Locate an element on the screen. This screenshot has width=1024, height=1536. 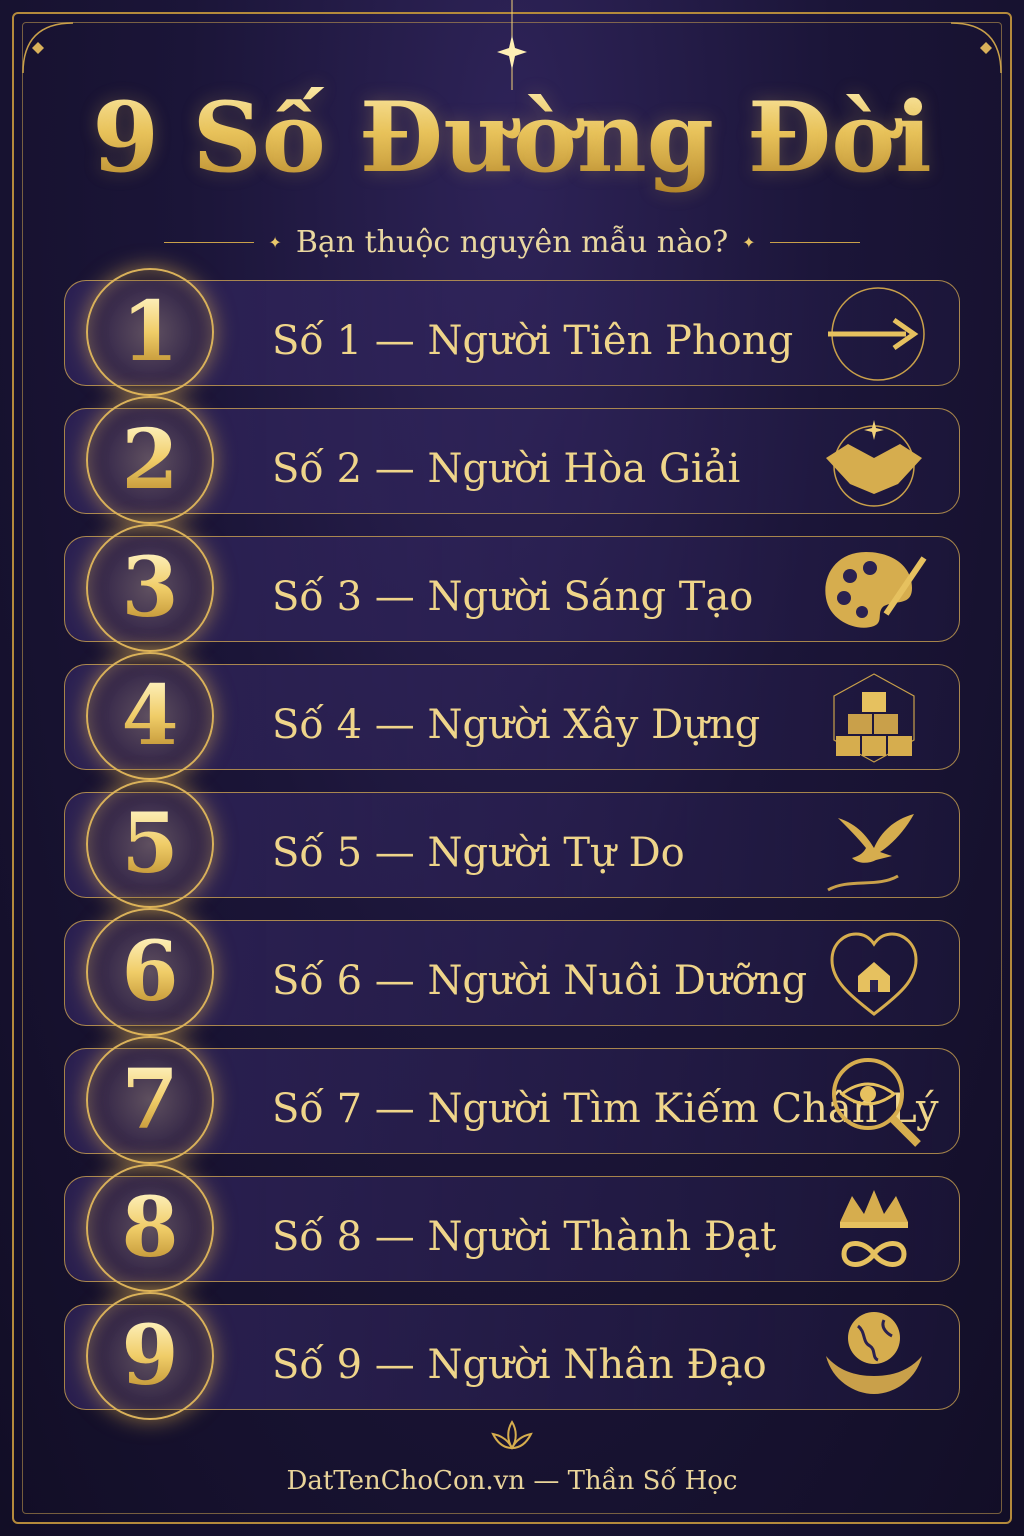
item-label: Số 9 — Người Nhân Đạo is located at coordinates (519, 1365).